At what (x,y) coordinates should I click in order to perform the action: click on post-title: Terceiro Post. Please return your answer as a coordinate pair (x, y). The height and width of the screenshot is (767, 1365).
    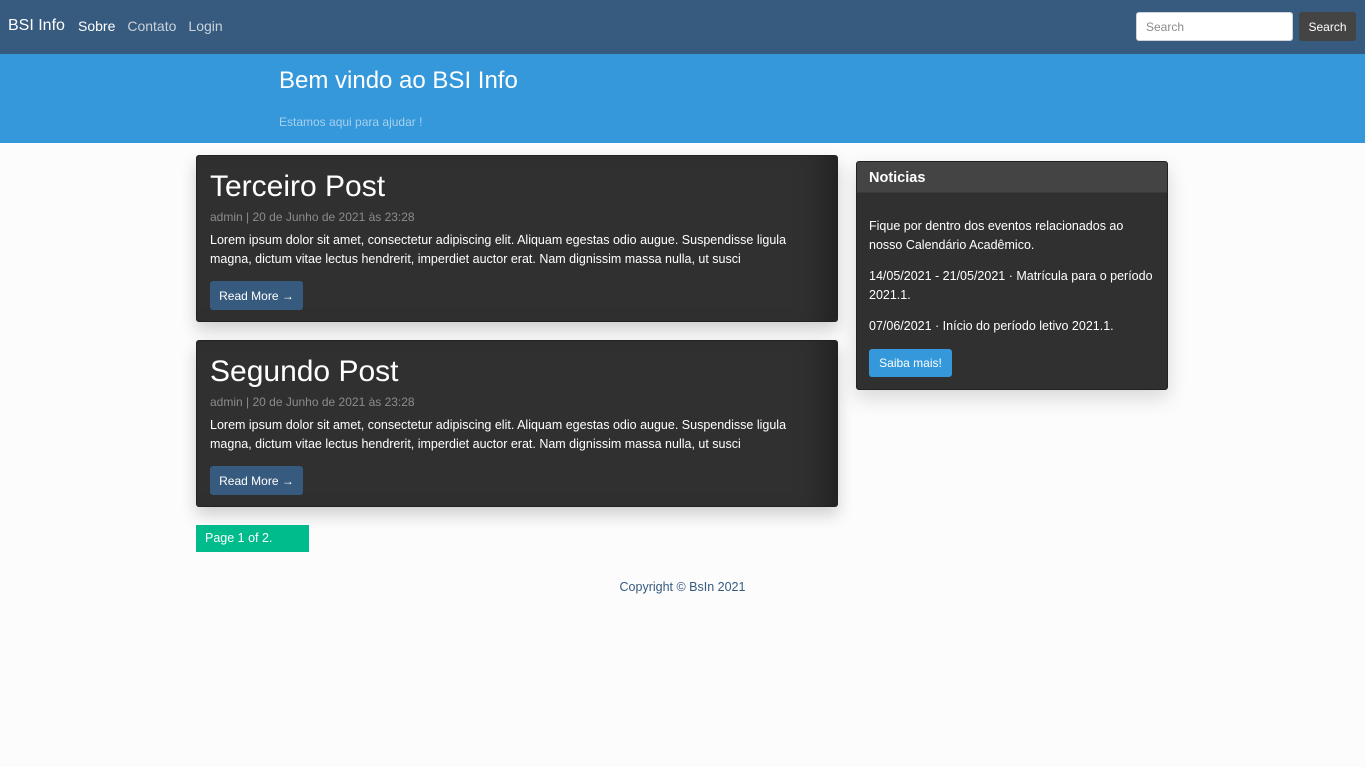
    Looking at the image, I should click on (298, 186).